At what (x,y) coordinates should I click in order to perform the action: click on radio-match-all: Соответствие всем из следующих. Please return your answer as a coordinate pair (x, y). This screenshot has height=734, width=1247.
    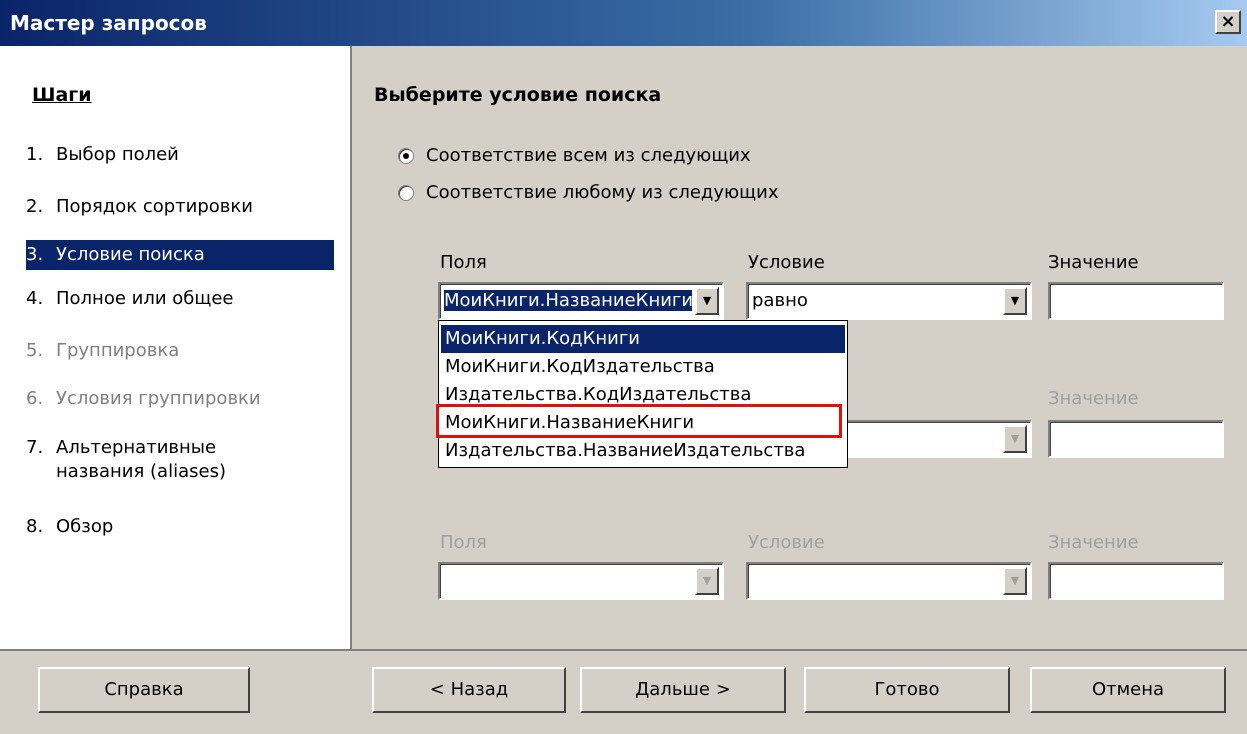
    Looking at the image, I should click on (574, 156).